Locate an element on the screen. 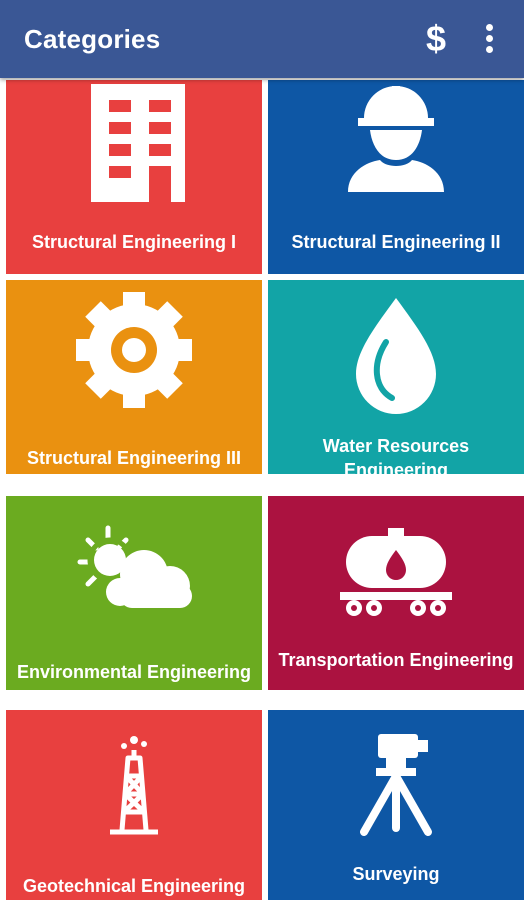 Image resolution: width=524 pixels, height=900 pixels. more-vertical-icon is located at coordinates (489, 39).